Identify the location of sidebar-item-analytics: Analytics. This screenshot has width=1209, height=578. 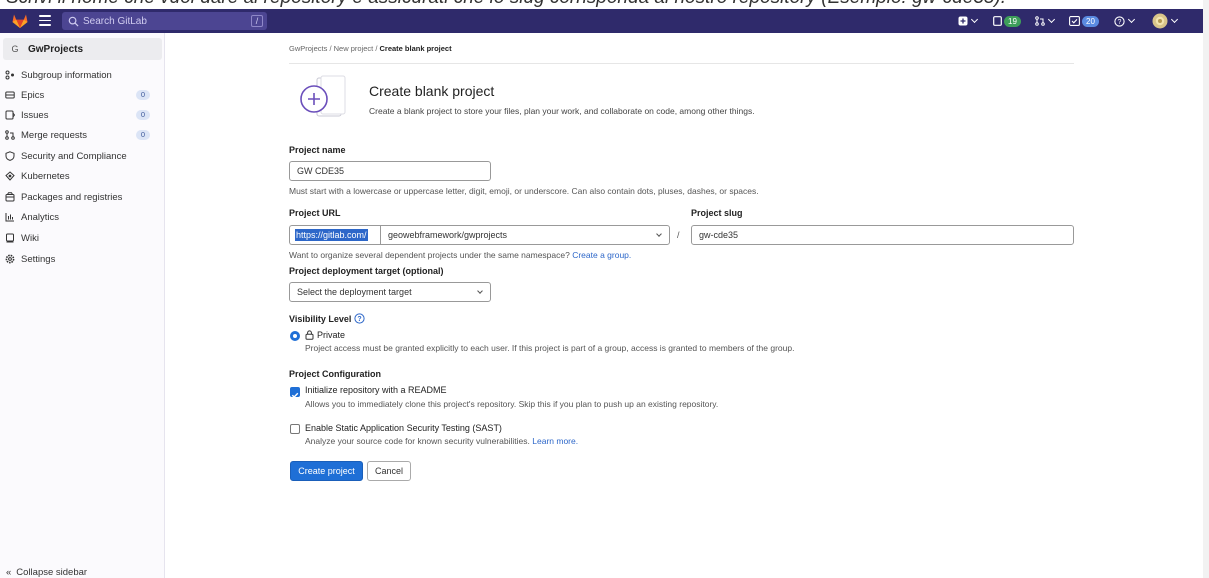
(82, 217).